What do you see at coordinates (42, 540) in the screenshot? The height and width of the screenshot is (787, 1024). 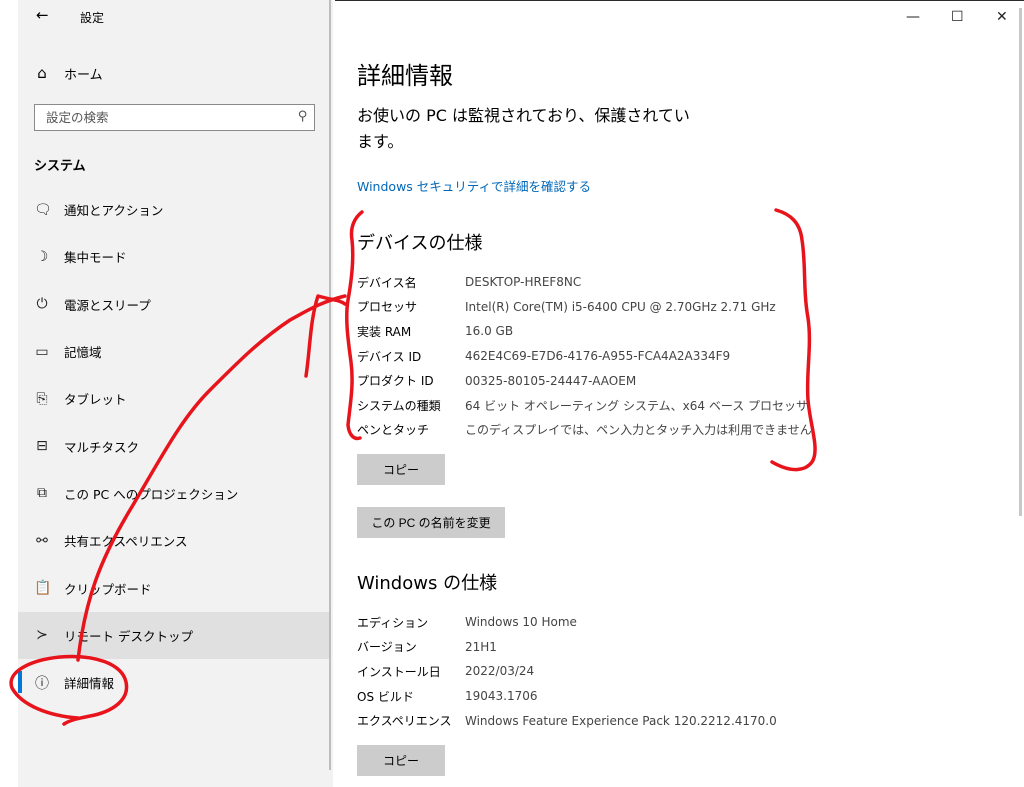 I see `shared-icon: ⚯` at bounding box center [42, 540].